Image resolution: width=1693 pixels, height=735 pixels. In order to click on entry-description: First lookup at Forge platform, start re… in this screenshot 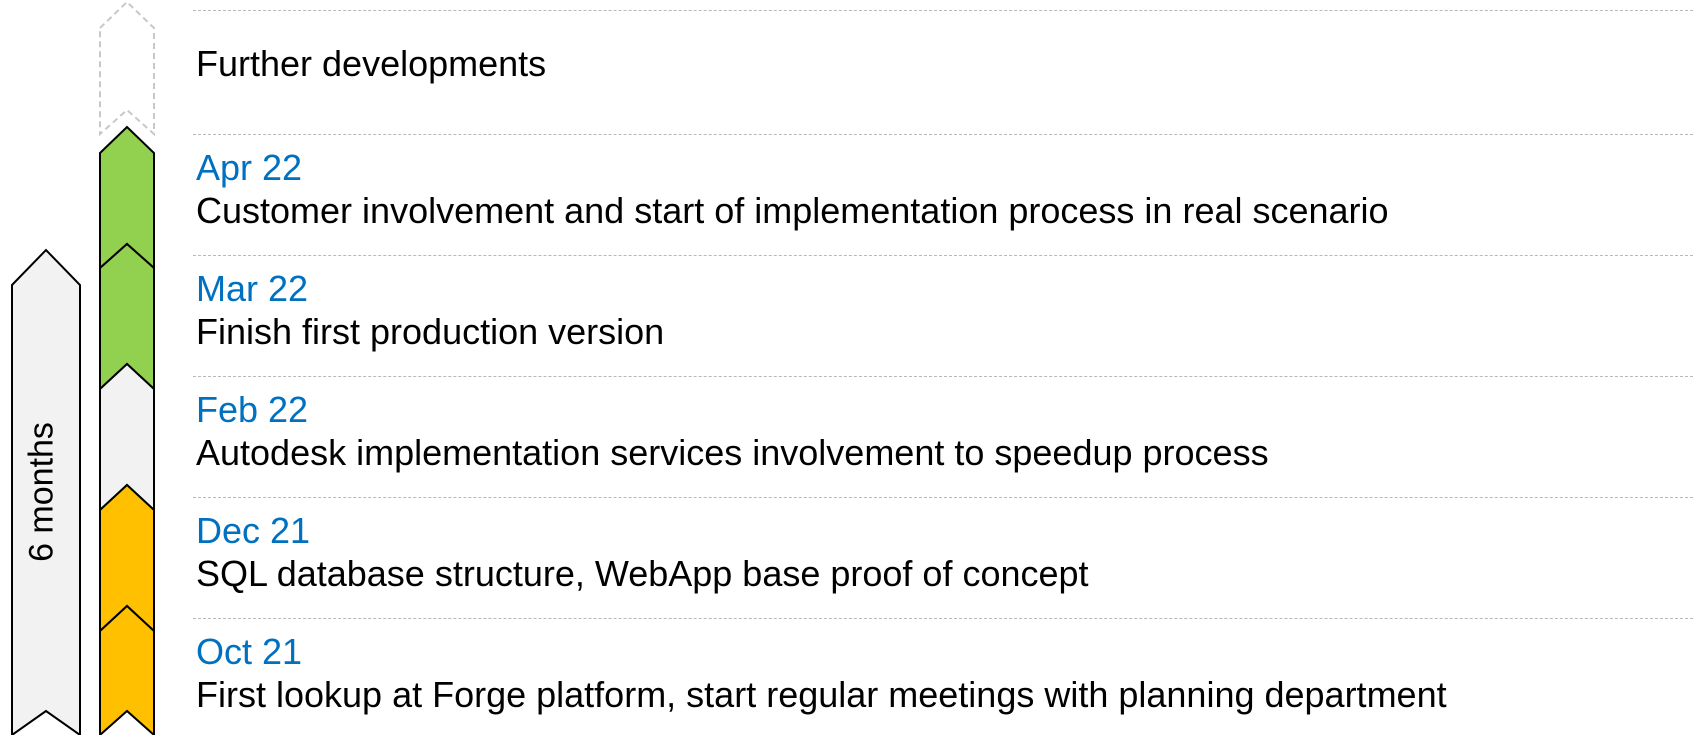, I will do `click(821, 694)`.